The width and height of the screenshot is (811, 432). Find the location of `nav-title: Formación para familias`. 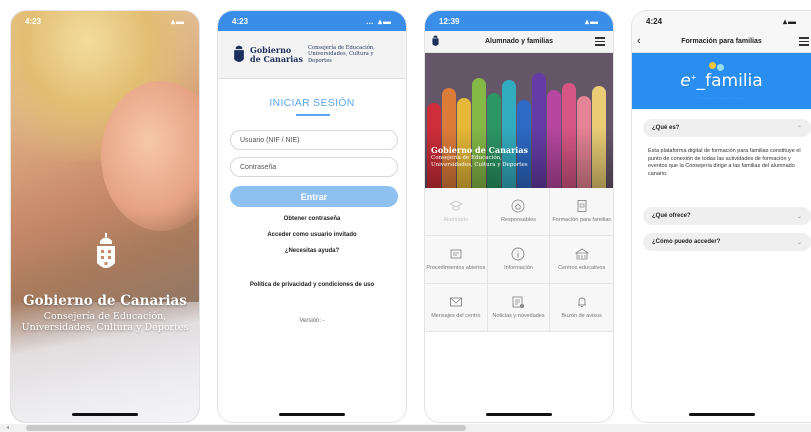

nav-title: Formación para familias is located at coordinates (721, 41).